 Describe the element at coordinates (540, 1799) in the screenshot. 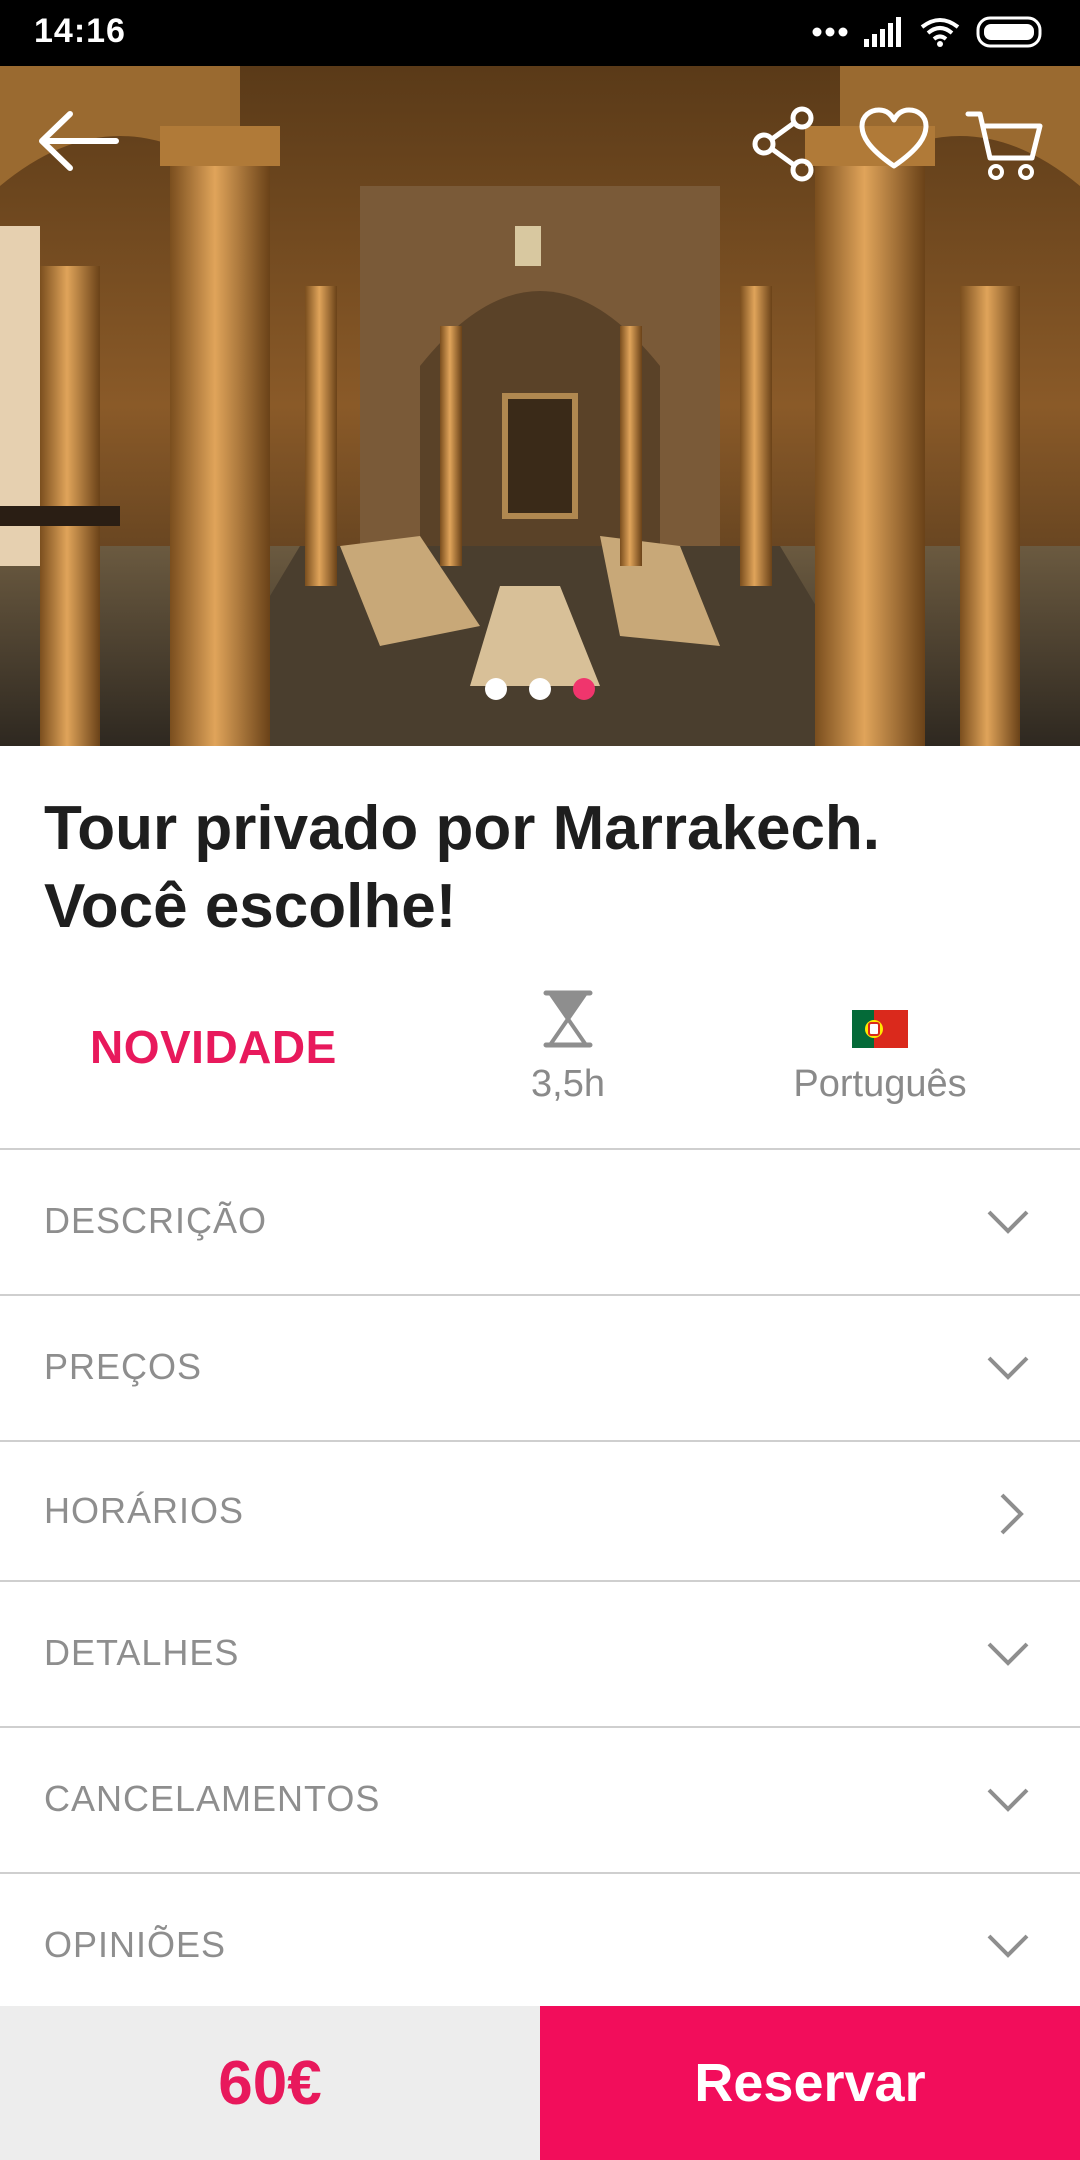

I see `section-cancelamentos: CANCELAMENTOS` at that location.